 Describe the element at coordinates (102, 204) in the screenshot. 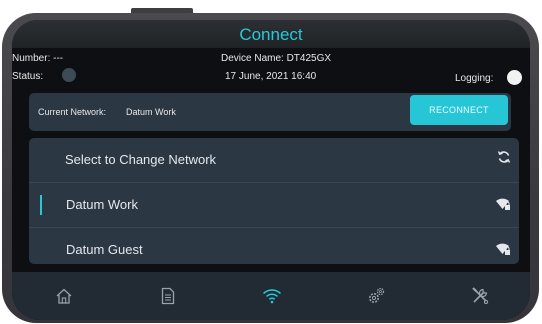

I see `network-name: Datum Work` at that location.